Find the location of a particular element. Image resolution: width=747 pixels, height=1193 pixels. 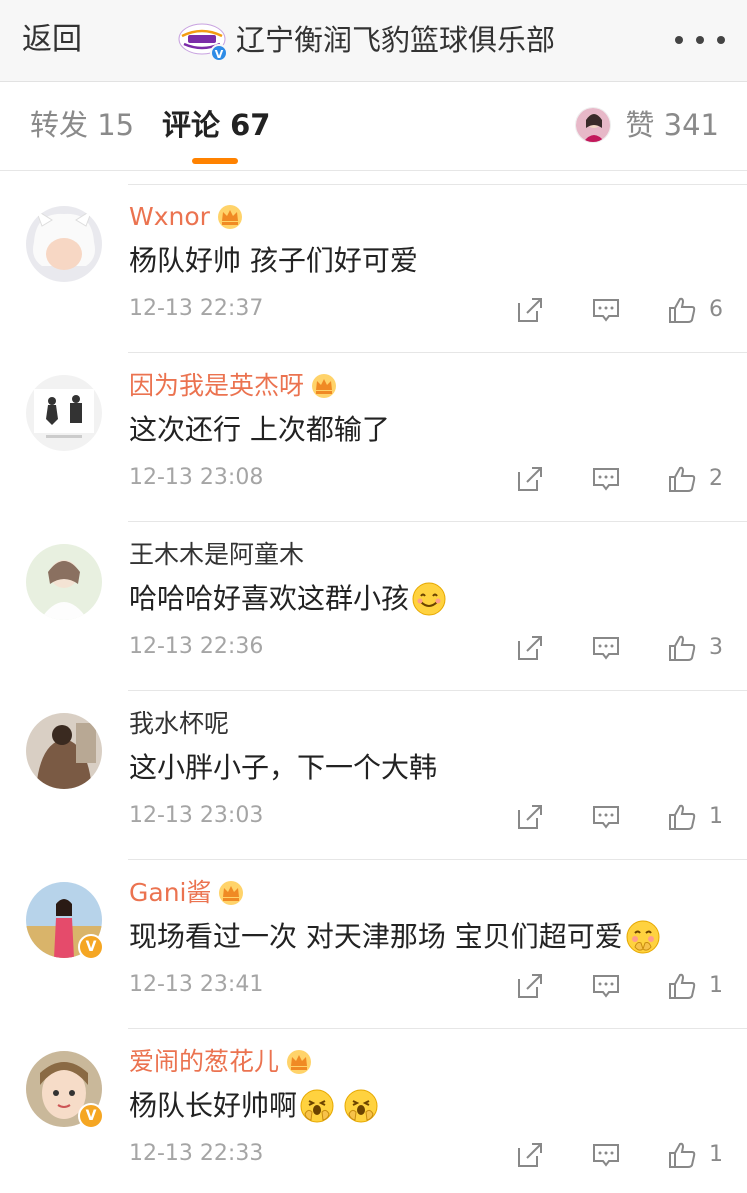

comment-item: V 爱闹的葱花儿 杨队长好帅啊 12-13 22:33 1 is located at coordinates (373, 1111).